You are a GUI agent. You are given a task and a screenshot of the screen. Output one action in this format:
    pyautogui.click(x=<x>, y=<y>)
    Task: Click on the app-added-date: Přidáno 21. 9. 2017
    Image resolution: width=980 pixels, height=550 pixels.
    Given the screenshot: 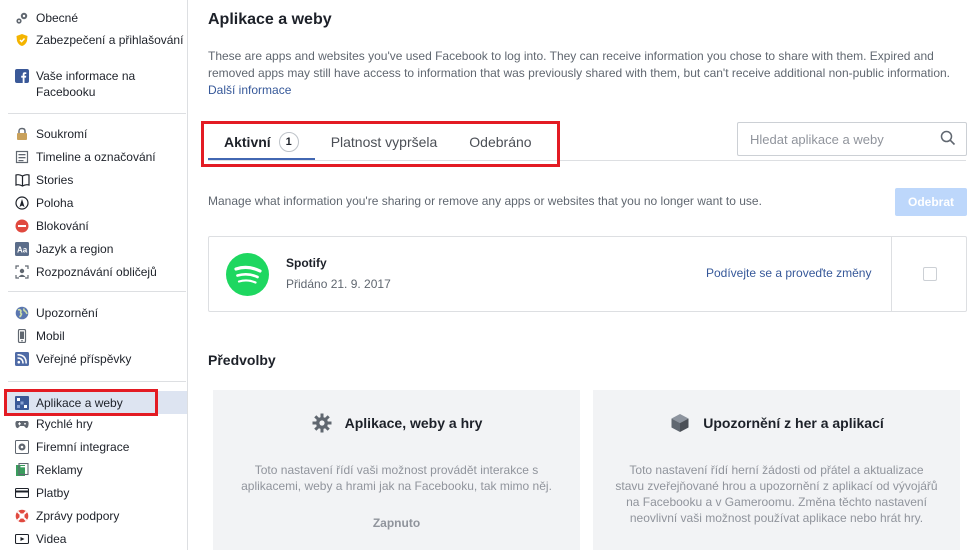 What is the action you would take?
    pyautogui.click(x=338, y=284)
    